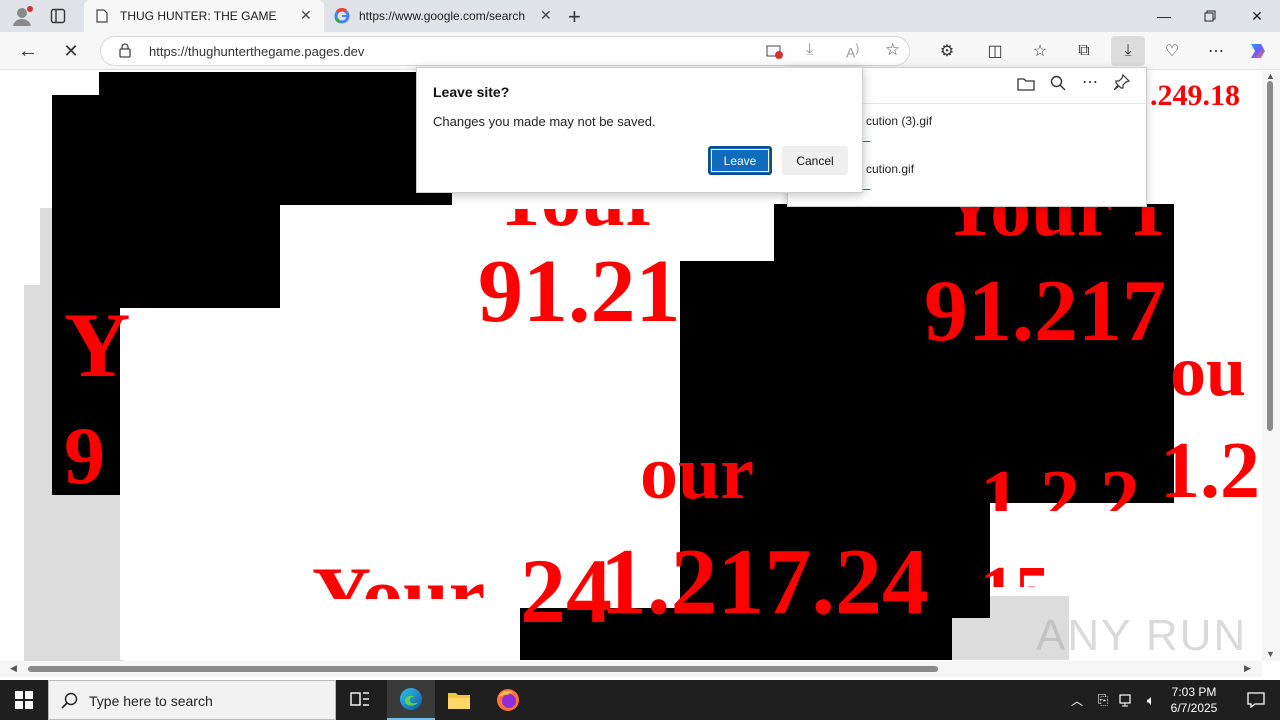 This screenshot has height=720, width=1280. I want to click on tab-google-search: https://www.google.com/search ✕, so click(444, 16).